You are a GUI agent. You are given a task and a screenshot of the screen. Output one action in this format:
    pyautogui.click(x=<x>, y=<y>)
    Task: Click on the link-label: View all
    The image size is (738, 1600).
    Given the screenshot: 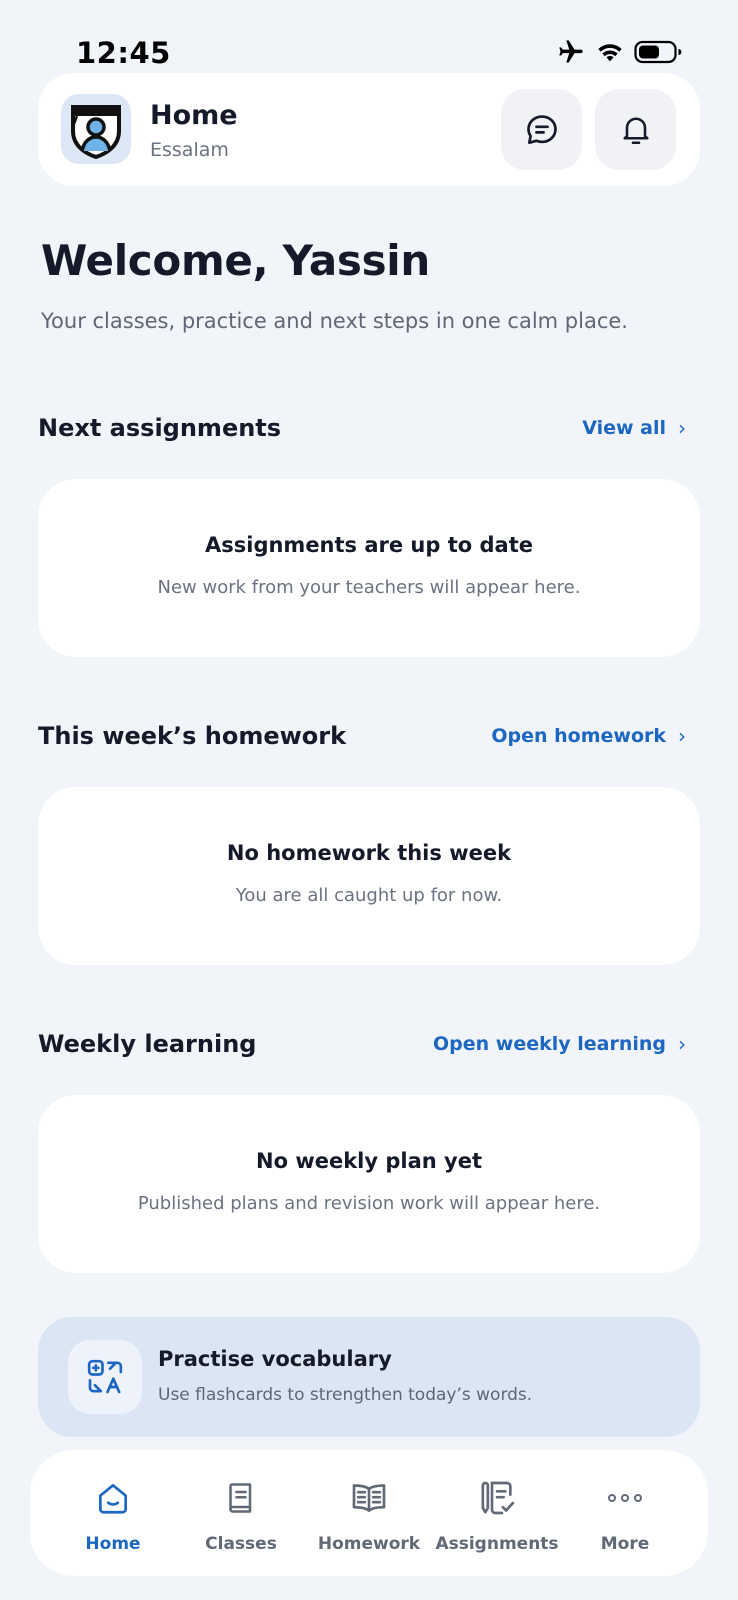 What is the action you would take?
    pyautogui.click(x=624, y=428)
    